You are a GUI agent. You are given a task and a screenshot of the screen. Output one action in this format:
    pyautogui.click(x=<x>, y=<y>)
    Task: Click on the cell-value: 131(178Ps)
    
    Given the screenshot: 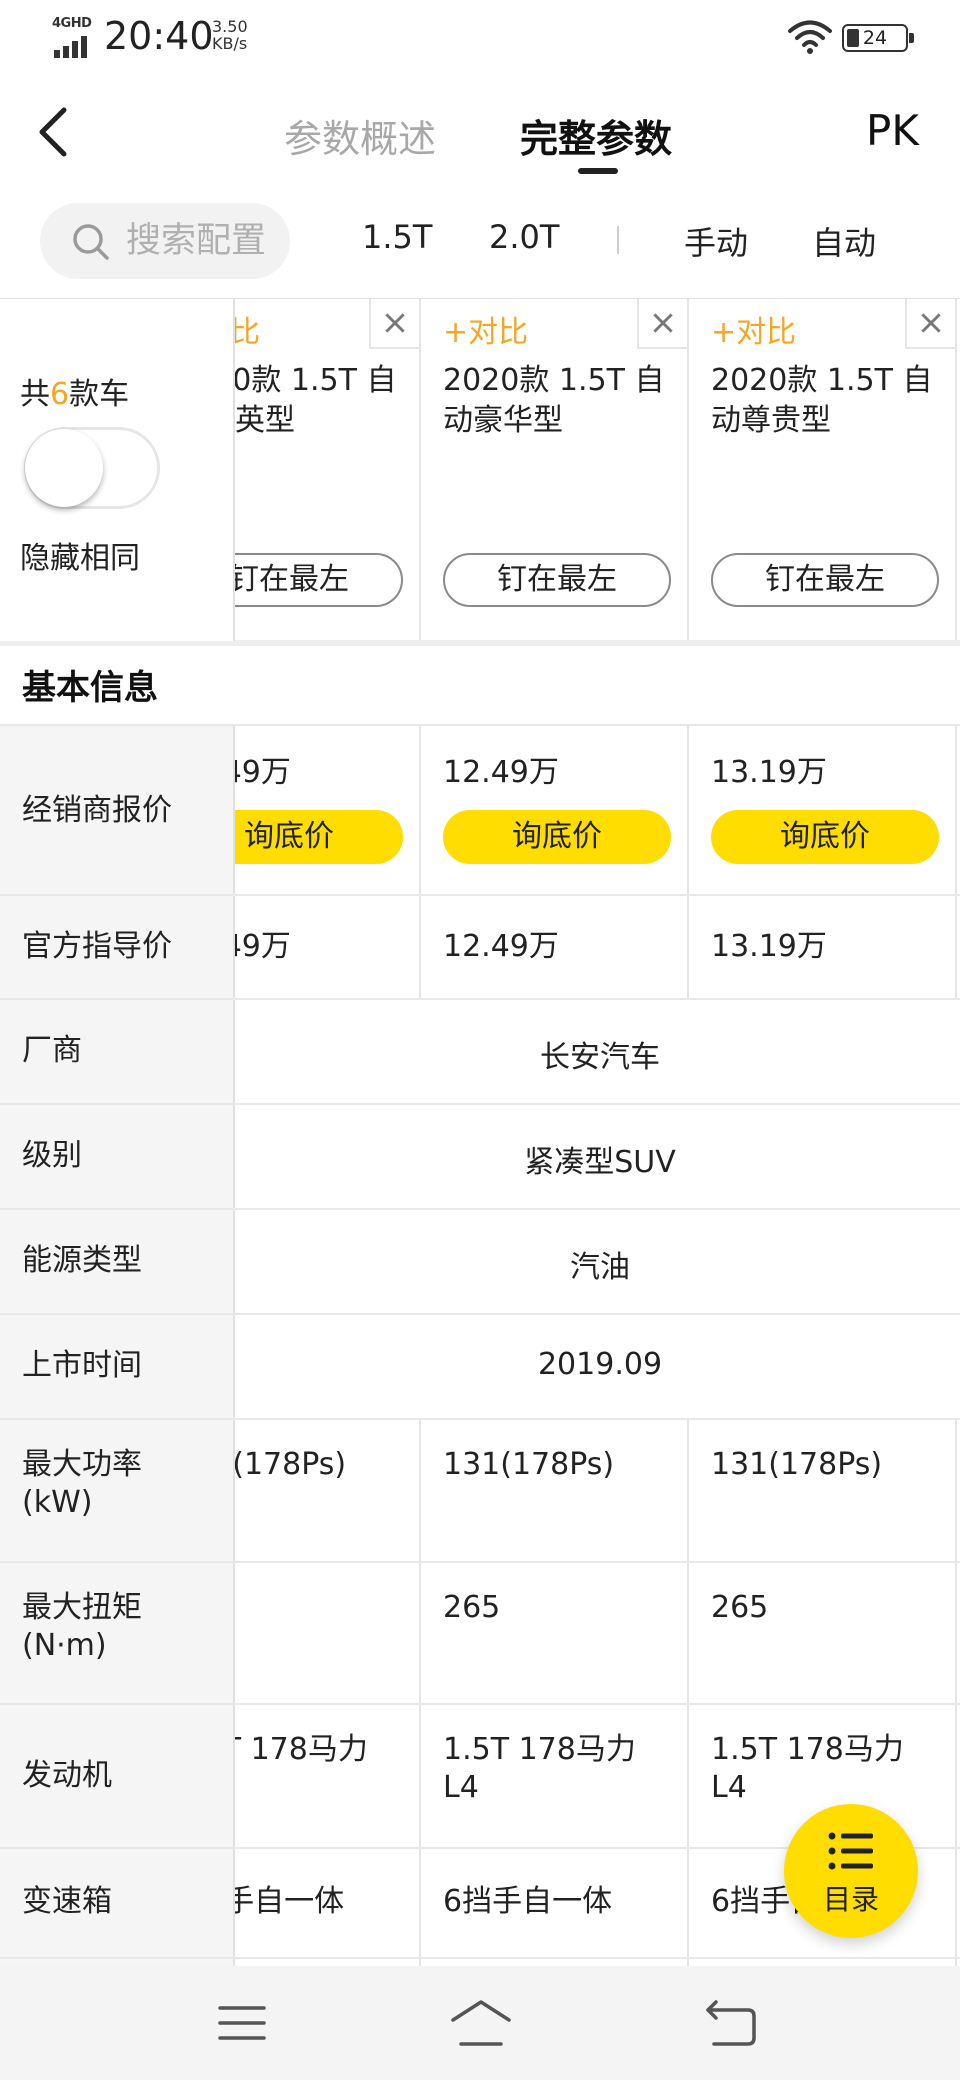 What is the action you would take?
    pyautogui.click(x=797, y=1464)
    